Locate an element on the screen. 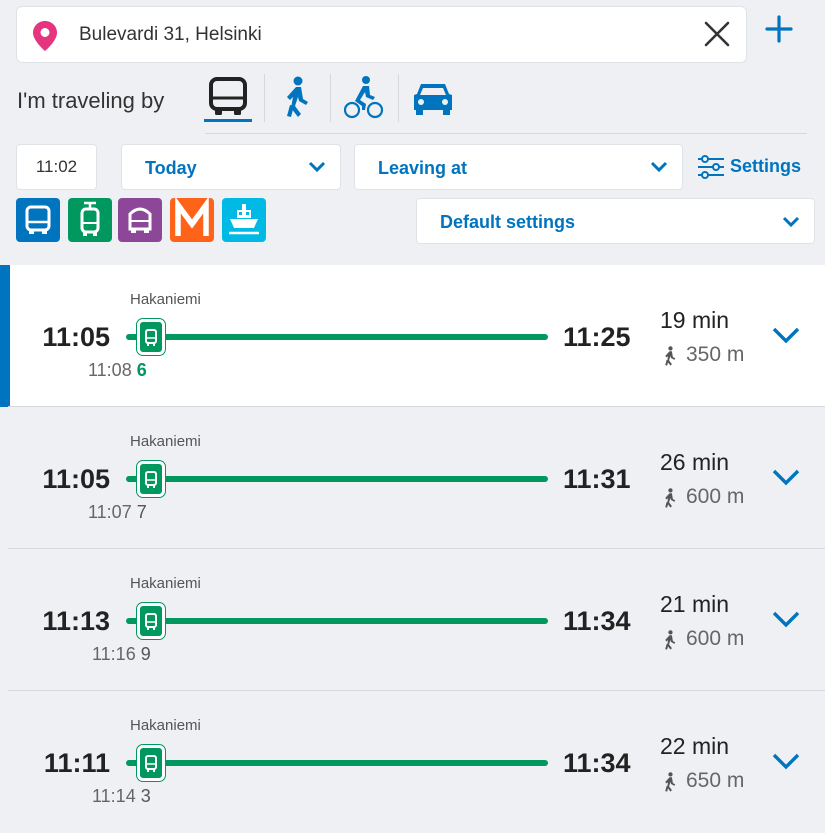 The width and height of the screenshot is (825, 833). train-icon is located at coordinates (140, 220).